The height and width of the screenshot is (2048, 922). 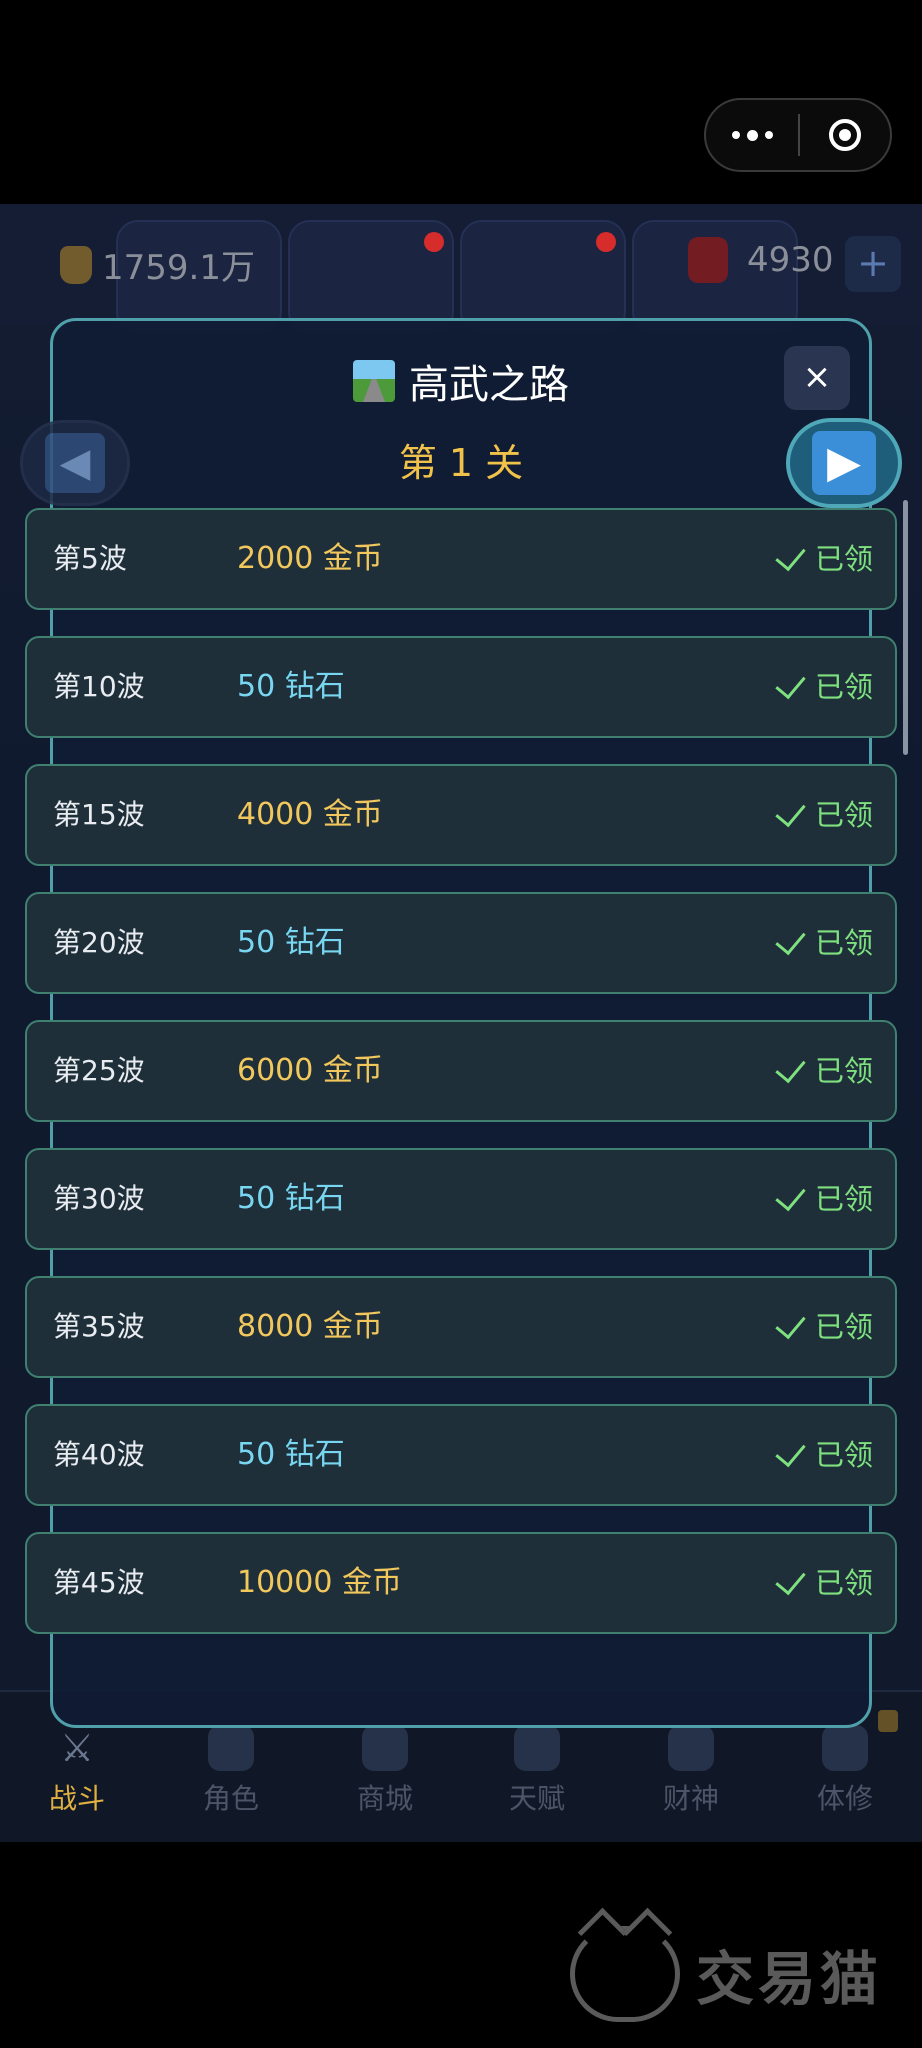 What do you see at coordinates (90, 558) in the screenshot?
I see `wave-label: 第5波` at bounding box center [90, 558].